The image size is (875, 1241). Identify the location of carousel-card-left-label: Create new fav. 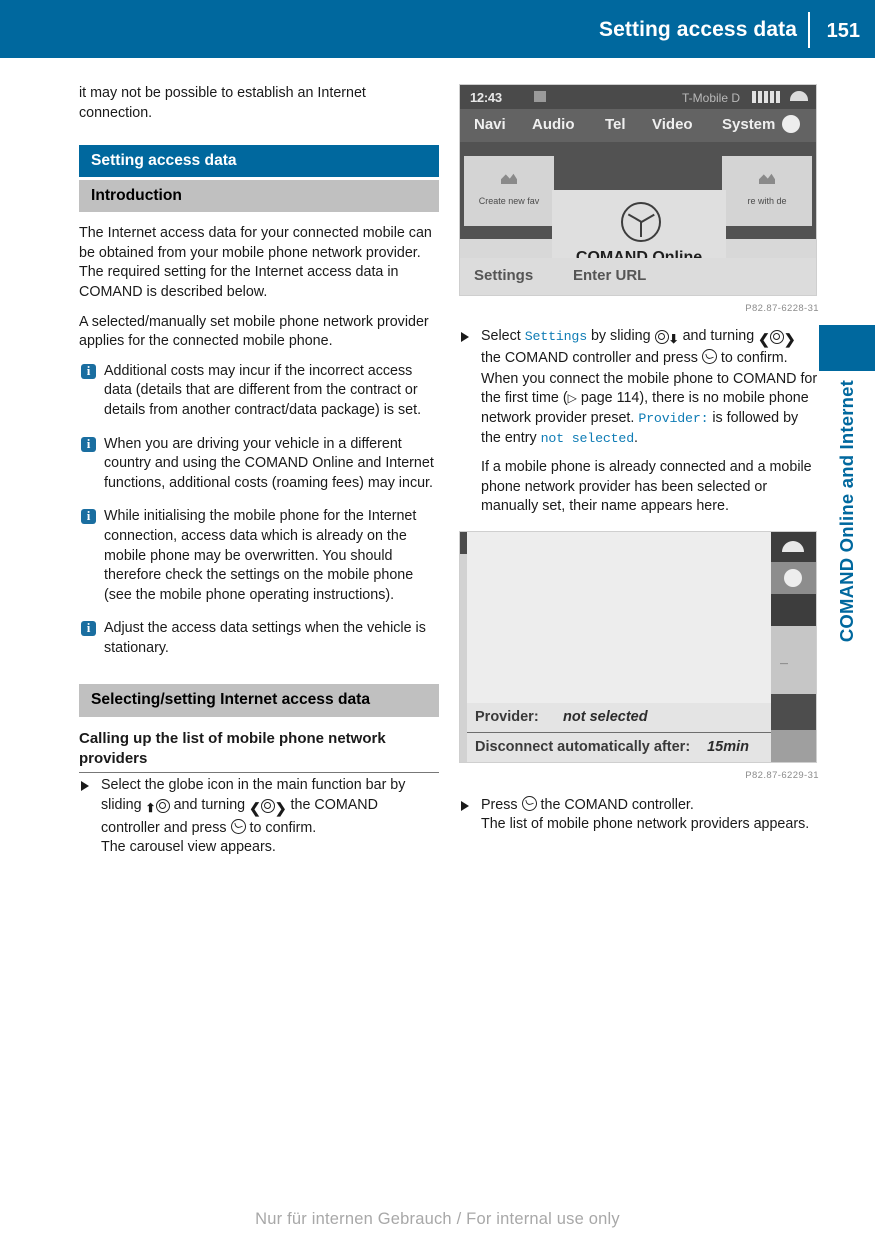
(509, 201).